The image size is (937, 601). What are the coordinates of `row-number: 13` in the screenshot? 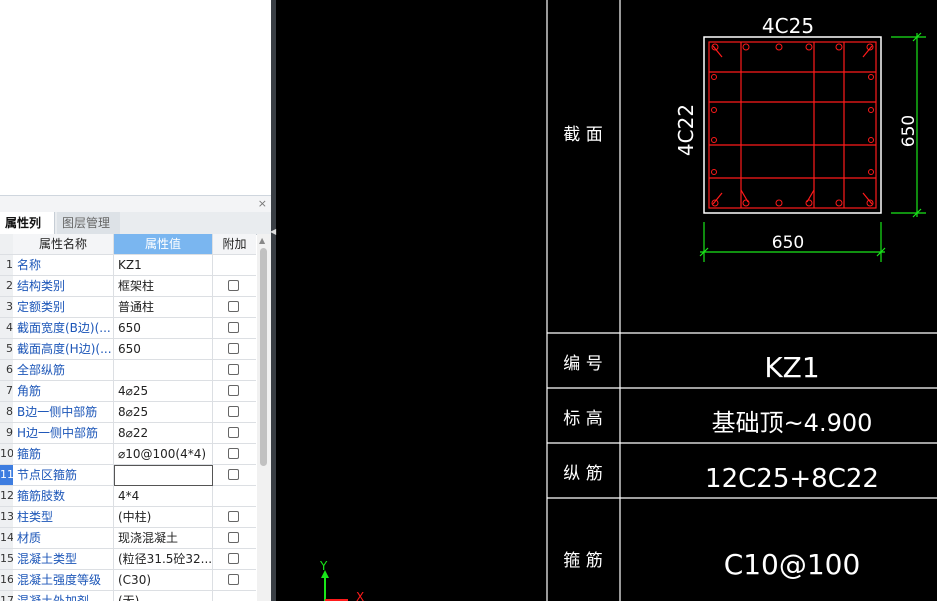 It's located at (6, 517).